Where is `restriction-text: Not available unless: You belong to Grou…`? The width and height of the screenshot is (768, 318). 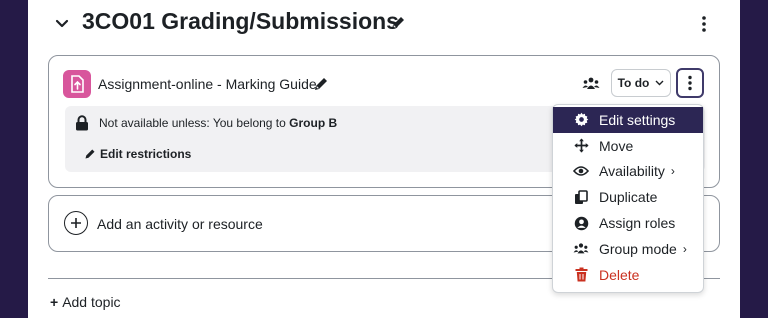
restriction-text: Not available unless: You belong to Grou… is located at coordinates (218, 123).